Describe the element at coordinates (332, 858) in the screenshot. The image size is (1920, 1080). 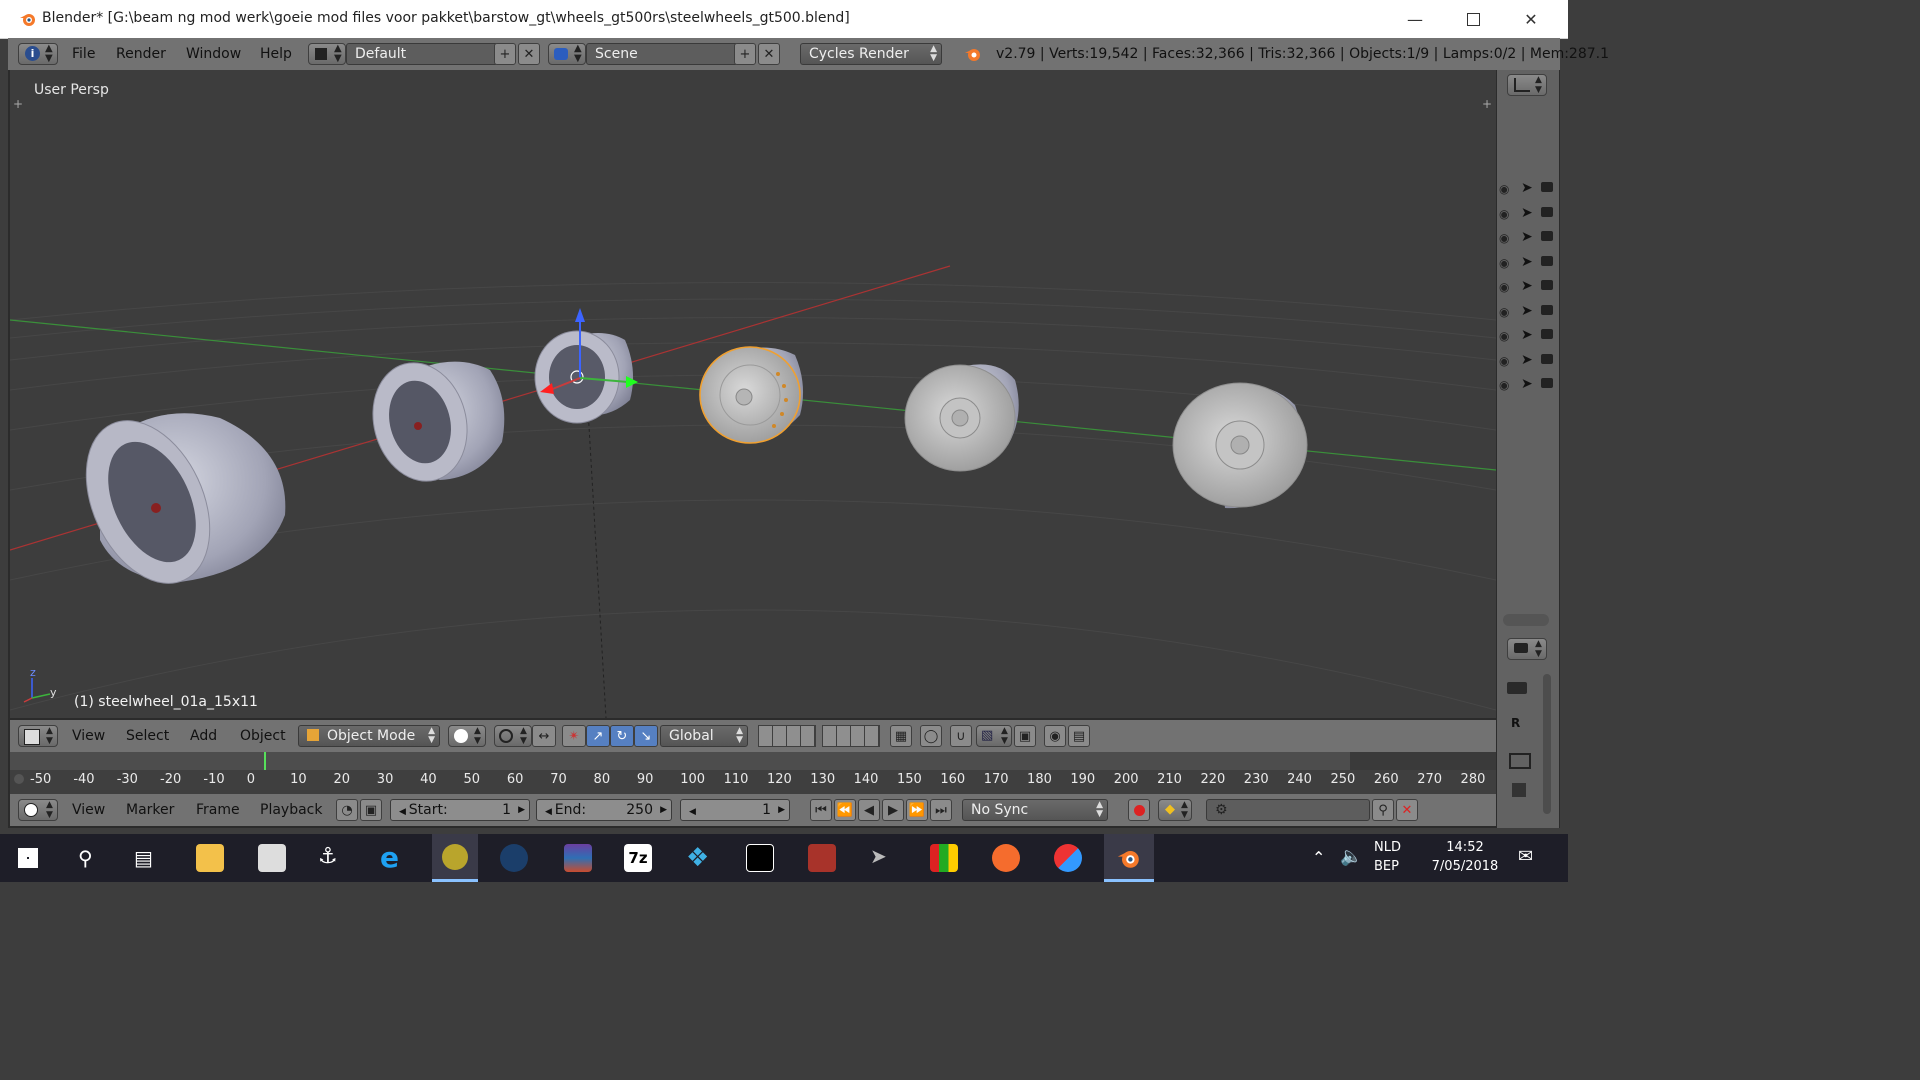
I see `taskbar-corsair: ⚓` at that location.